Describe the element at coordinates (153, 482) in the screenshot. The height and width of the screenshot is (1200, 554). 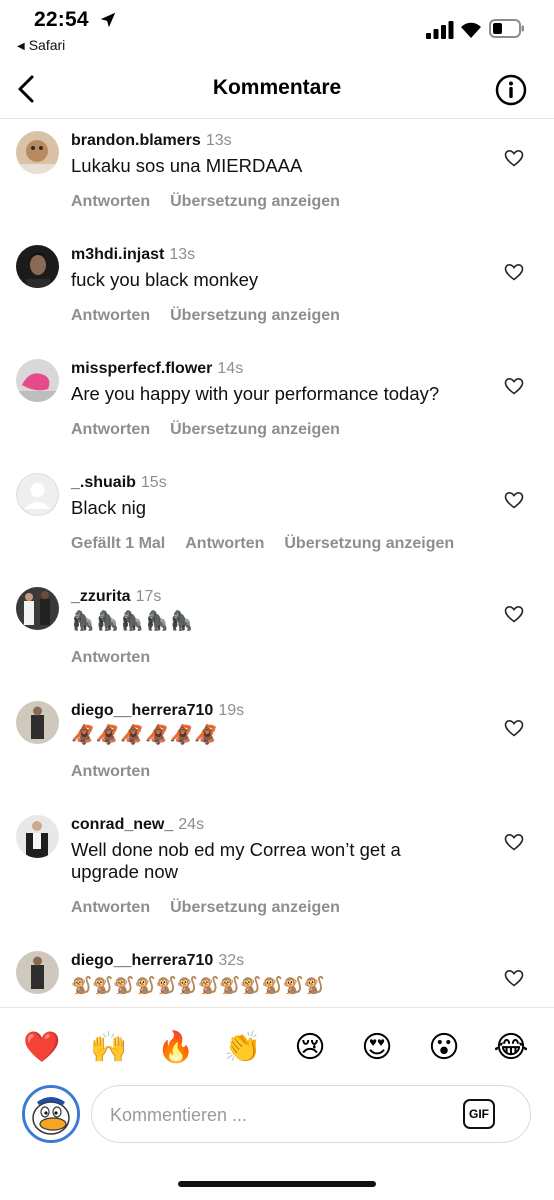
I see `comment-timestamp: 15s` at that location.